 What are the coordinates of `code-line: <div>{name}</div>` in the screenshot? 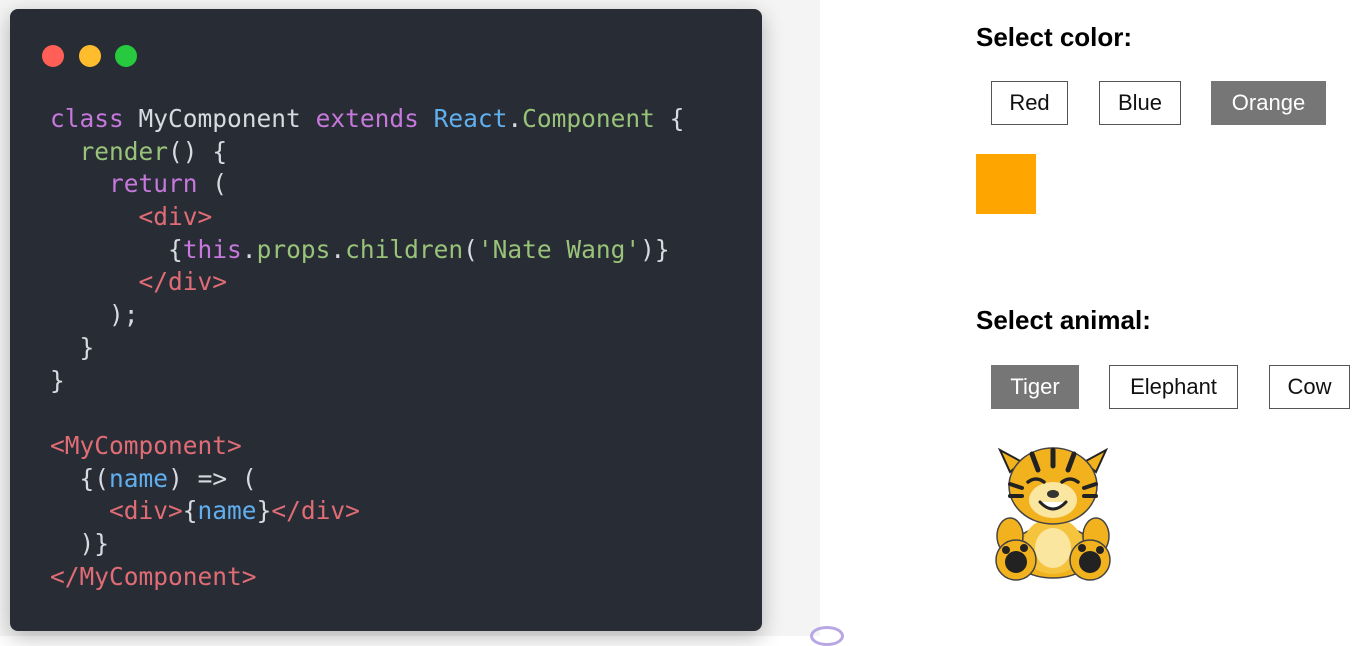 It's located at (234, 511).